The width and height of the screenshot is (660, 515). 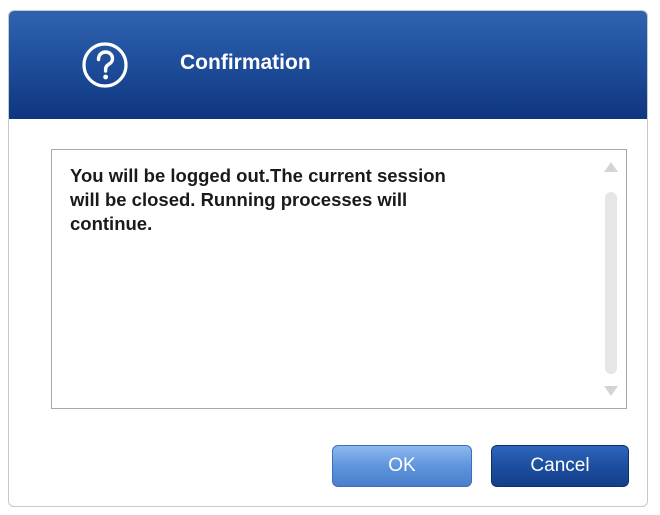 I want to click on scroll-down-arrow-icon, so click(x=611, y=391).